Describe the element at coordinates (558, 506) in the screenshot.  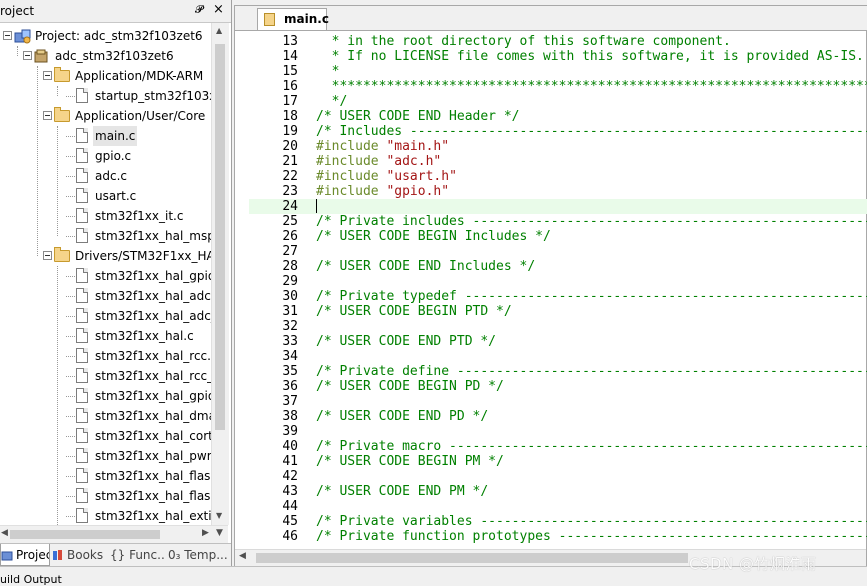
I see `code-line: 44` at that location.